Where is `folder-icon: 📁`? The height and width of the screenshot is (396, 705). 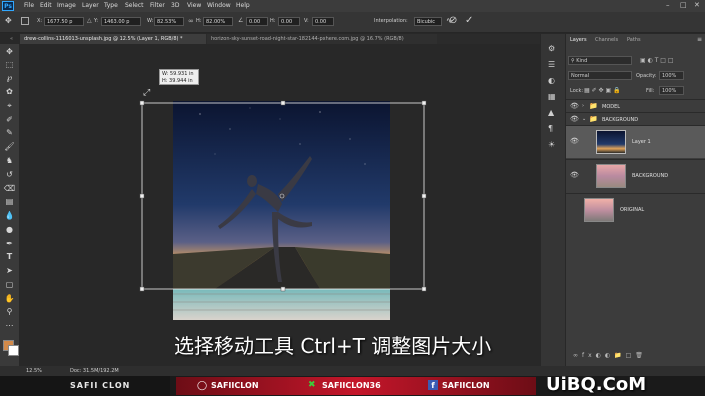 folder-icon: 📁 is located at coordinates (593, 119).